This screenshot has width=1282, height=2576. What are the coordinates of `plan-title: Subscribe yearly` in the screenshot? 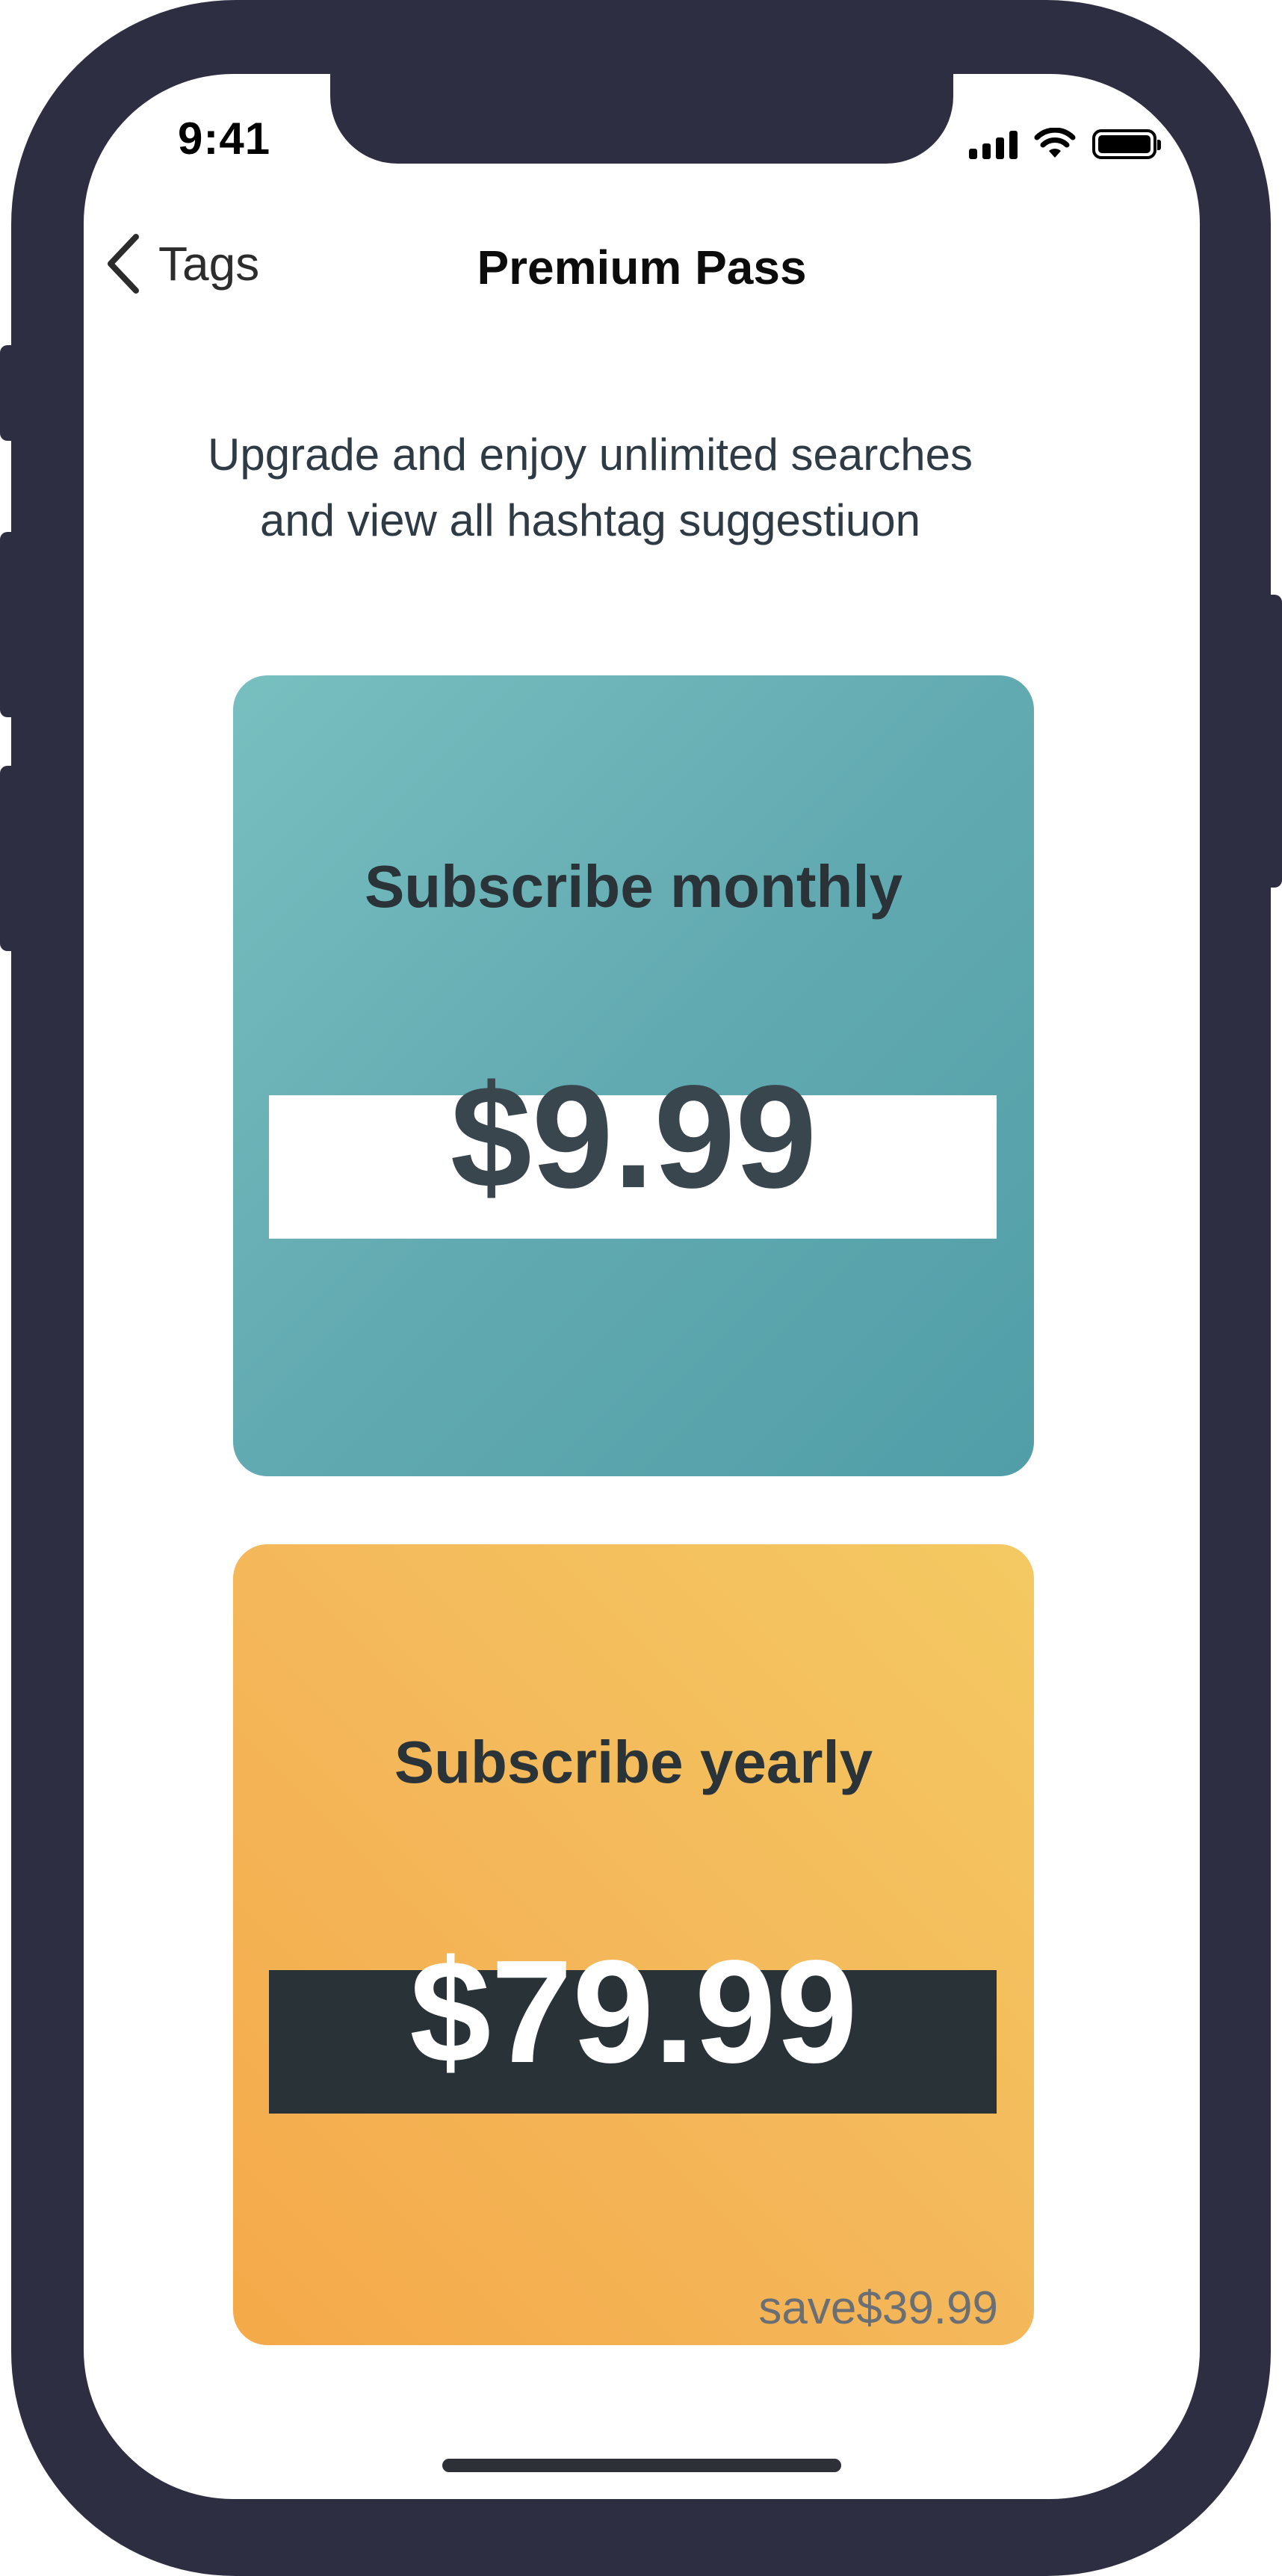 It's located at (633, 1762).